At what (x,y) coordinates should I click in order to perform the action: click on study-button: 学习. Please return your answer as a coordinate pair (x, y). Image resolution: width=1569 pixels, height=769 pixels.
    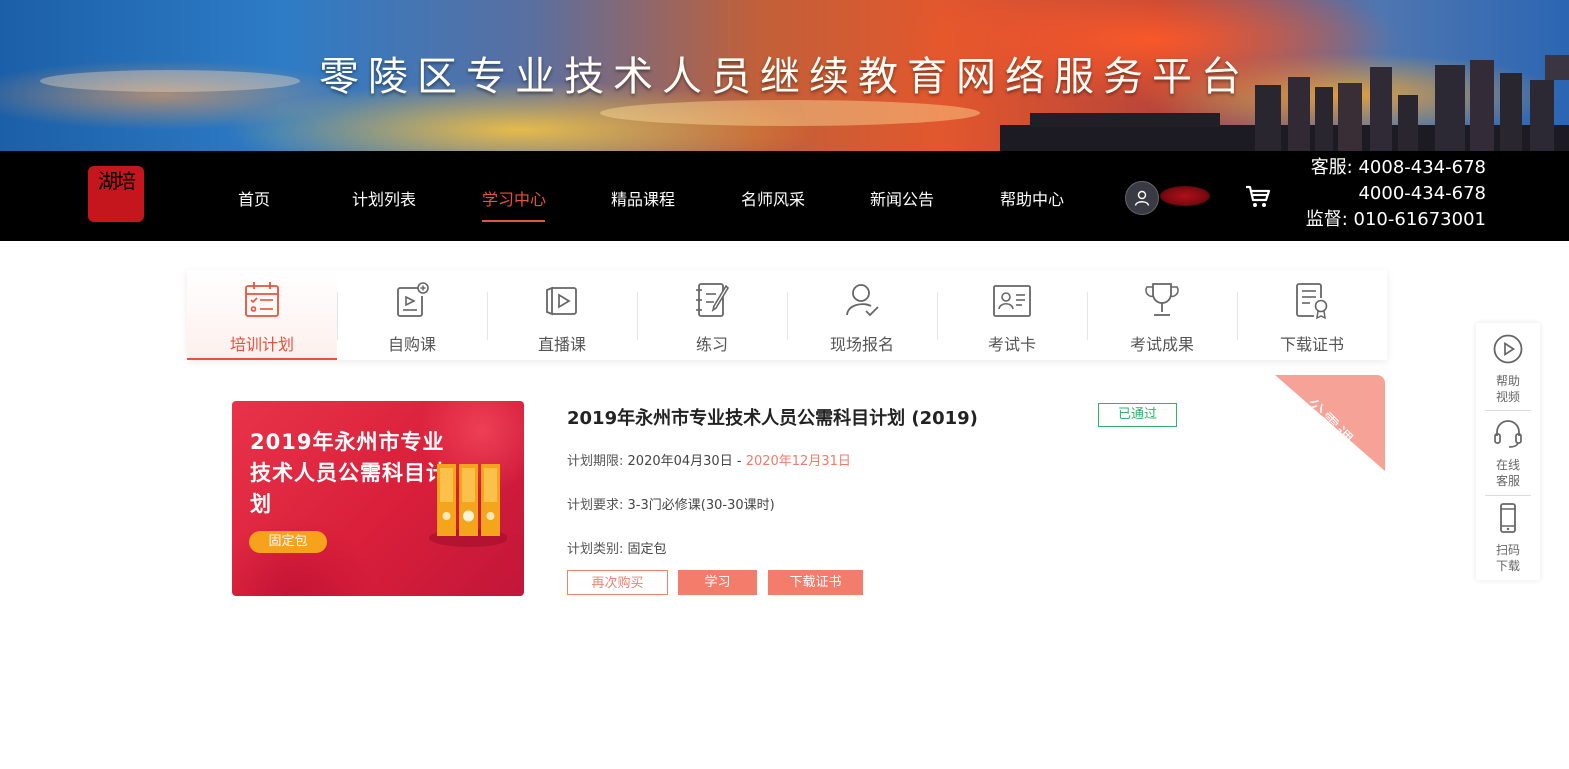
    Looking at the image, I should click on (717, 582).